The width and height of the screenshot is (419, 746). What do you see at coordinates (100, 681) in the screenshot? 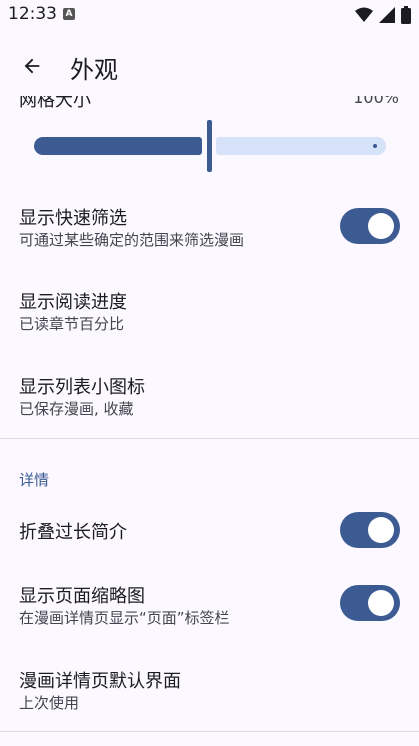
I see `setting-title: 漫画详情页默认界面` at bounding box center [100, 681].